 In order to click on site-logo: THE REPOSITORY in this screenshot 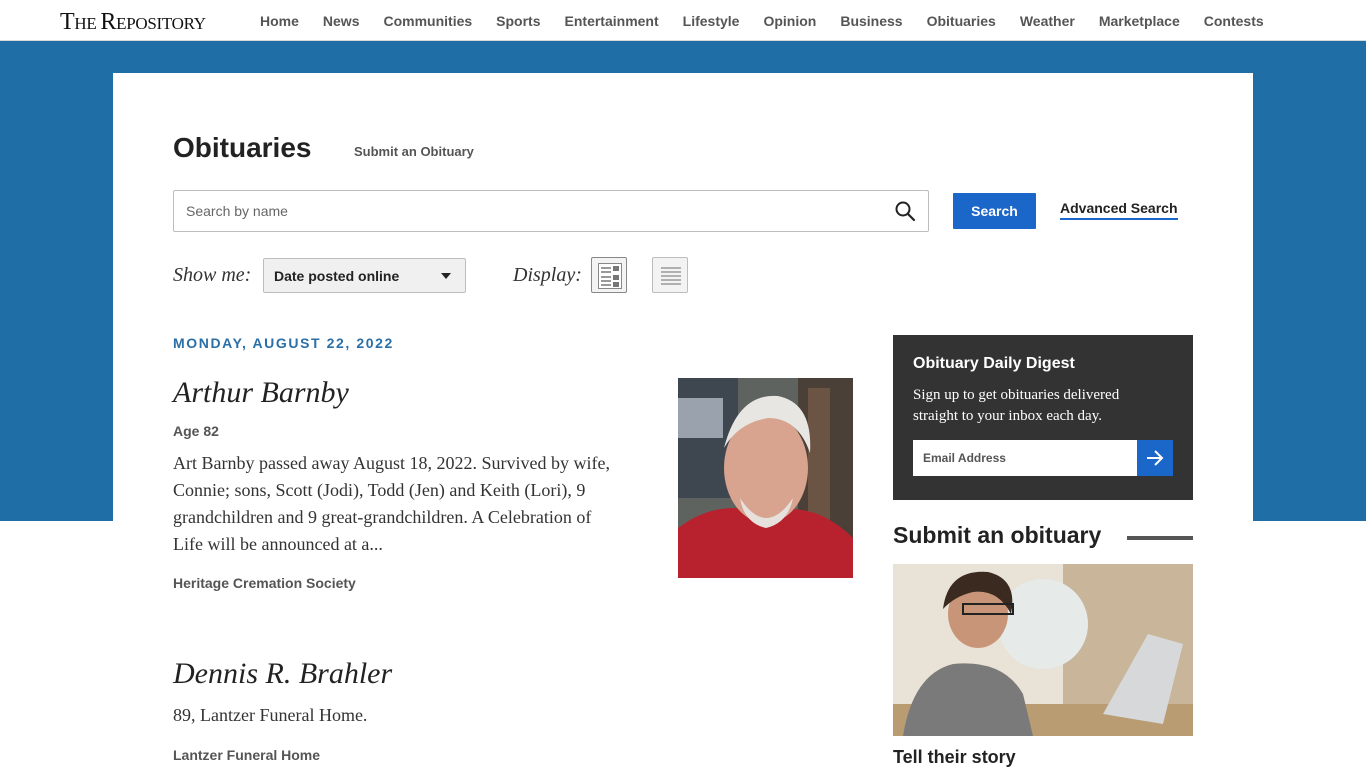, I will do `click(133, 22)`.